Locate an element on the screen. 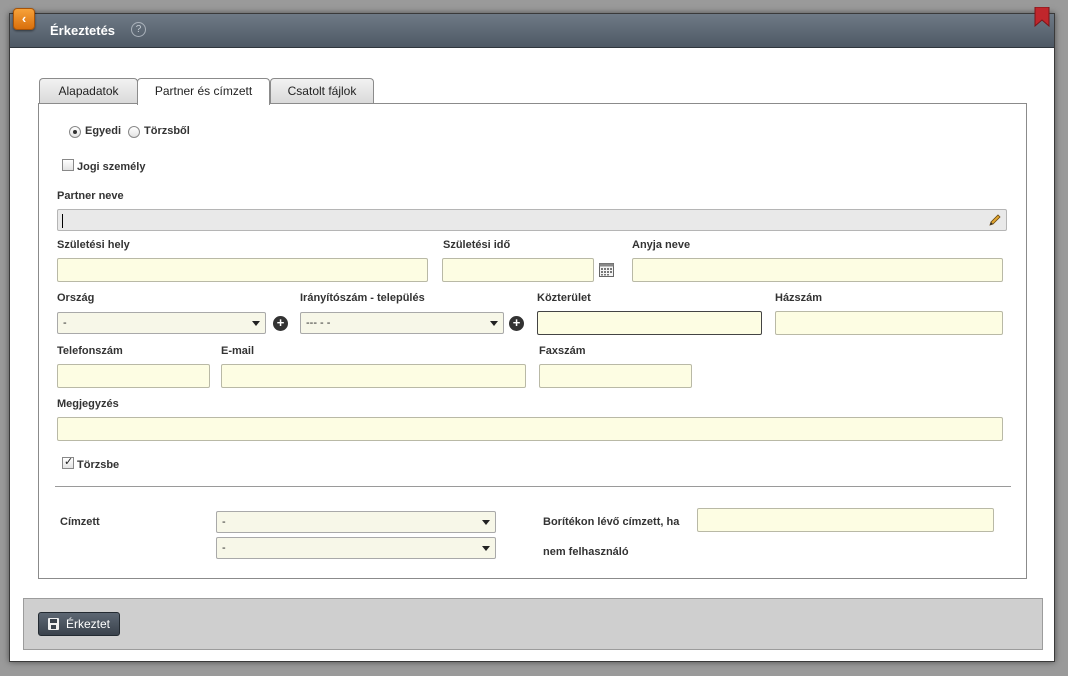  titlebar: ‹ Érkeztetés ? is located at coordinates (532, 27).